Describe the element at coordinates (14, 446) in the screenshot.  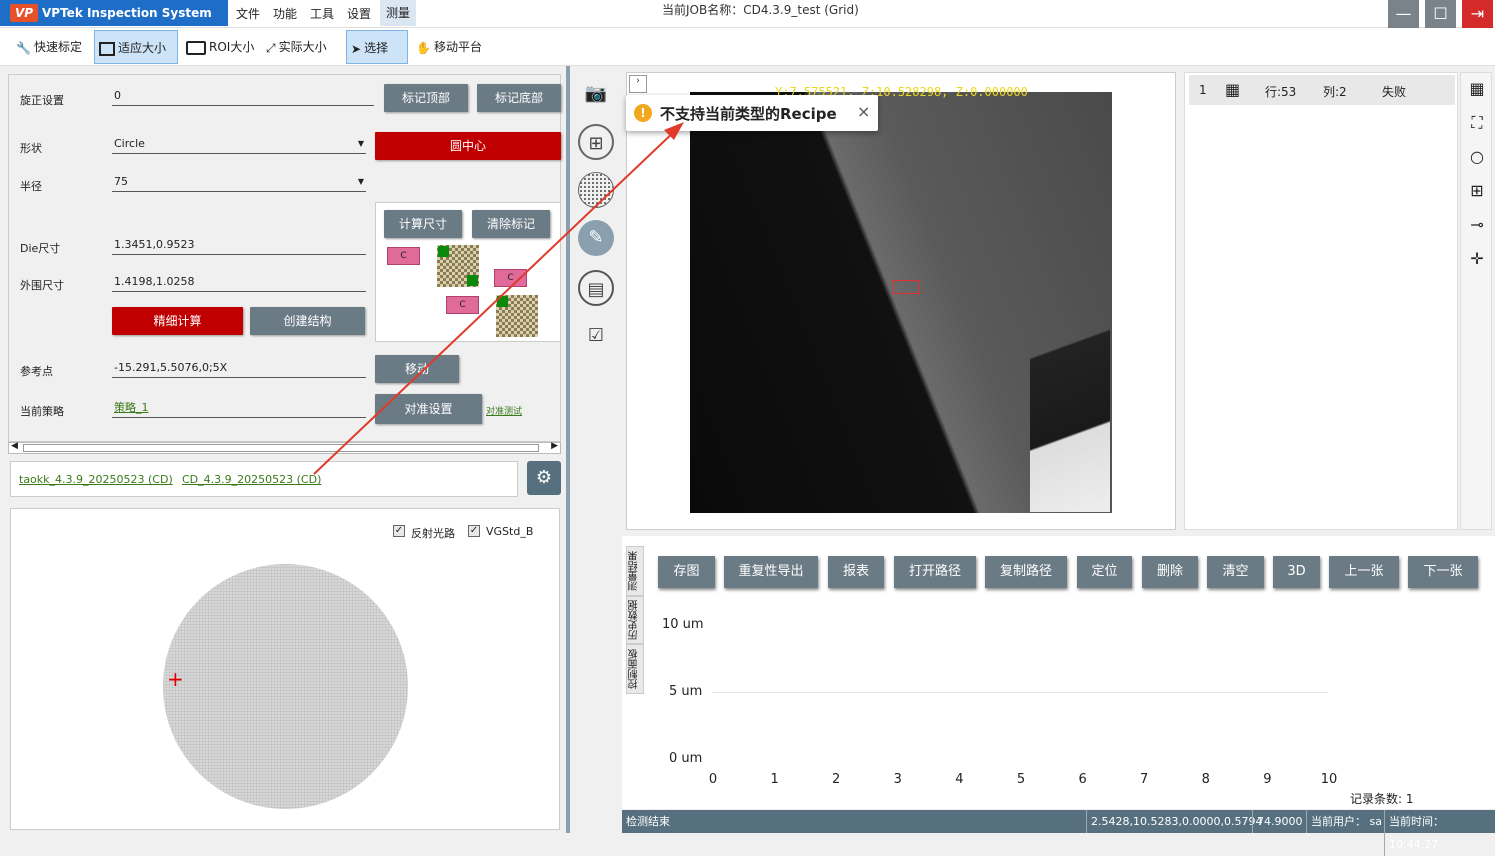
I see `scroll-left-icon: ◀` at that location.